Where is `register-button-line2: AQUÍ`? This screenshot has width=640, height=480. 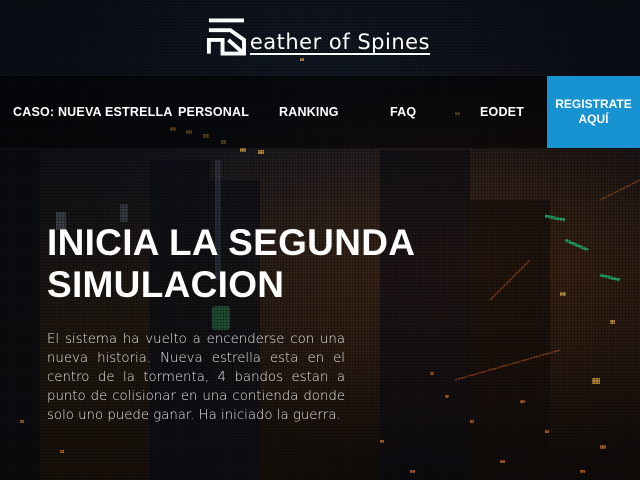
register-button-line2: AQUÍ is located at coordinates (593, 119).